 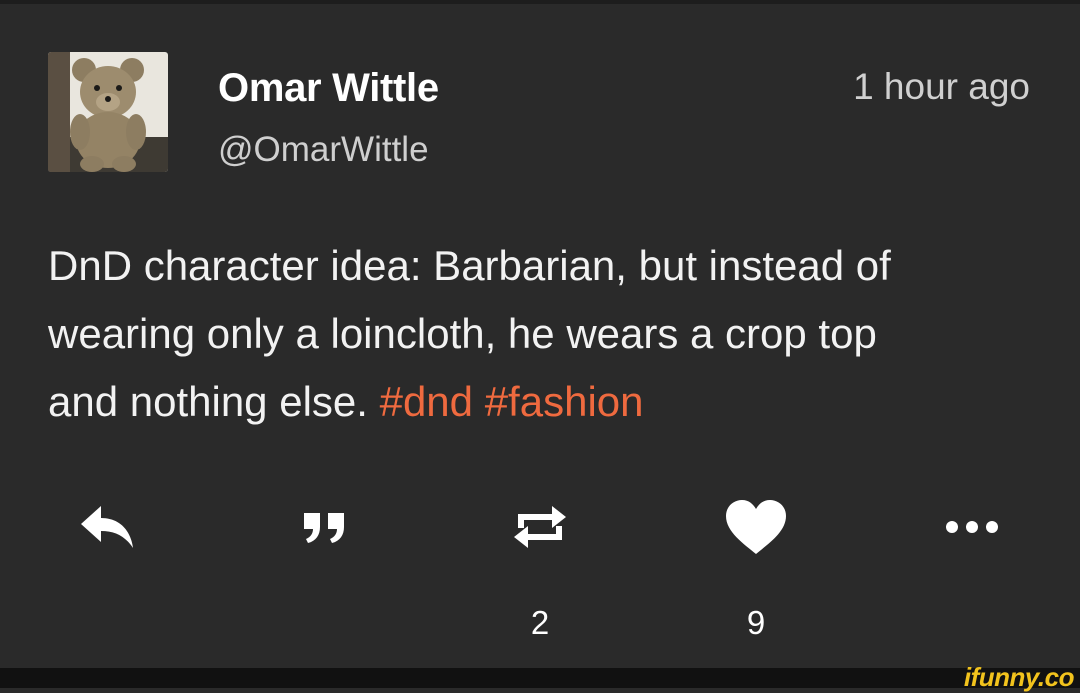 I want to click on more-options-button, so click(x=972, y=527).